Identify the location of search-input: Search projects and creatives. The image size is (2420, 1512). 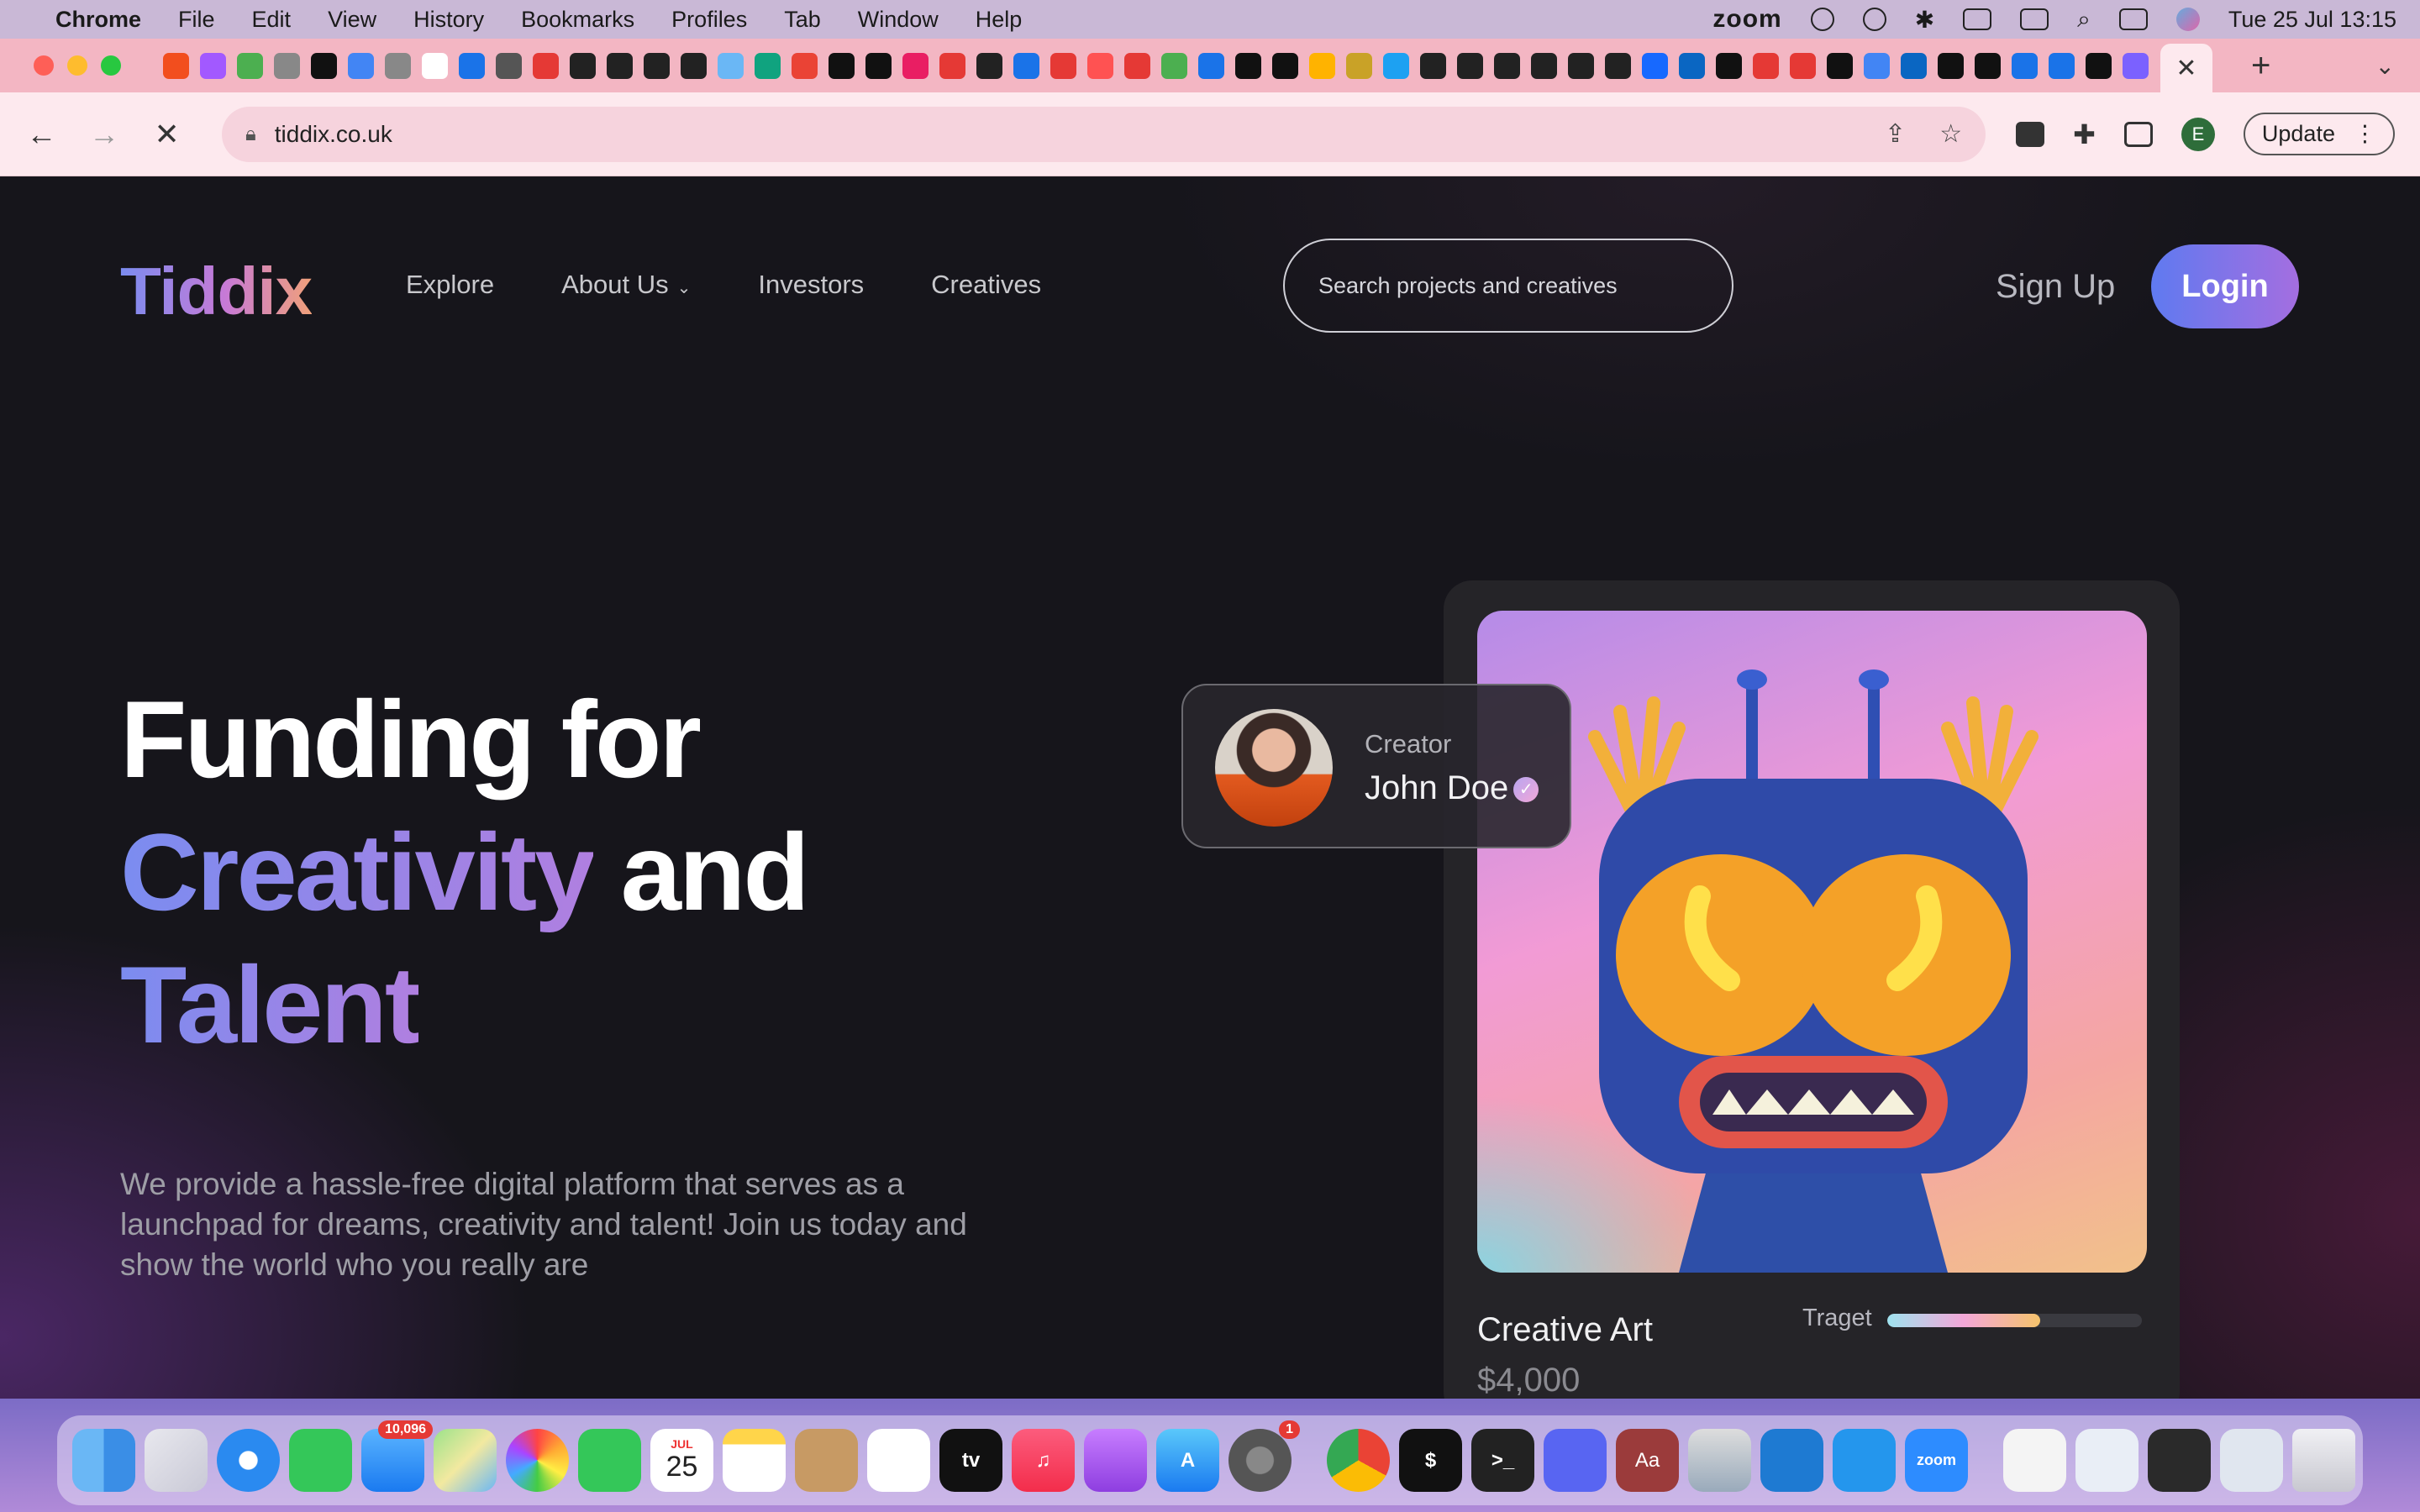
(1508, 286).